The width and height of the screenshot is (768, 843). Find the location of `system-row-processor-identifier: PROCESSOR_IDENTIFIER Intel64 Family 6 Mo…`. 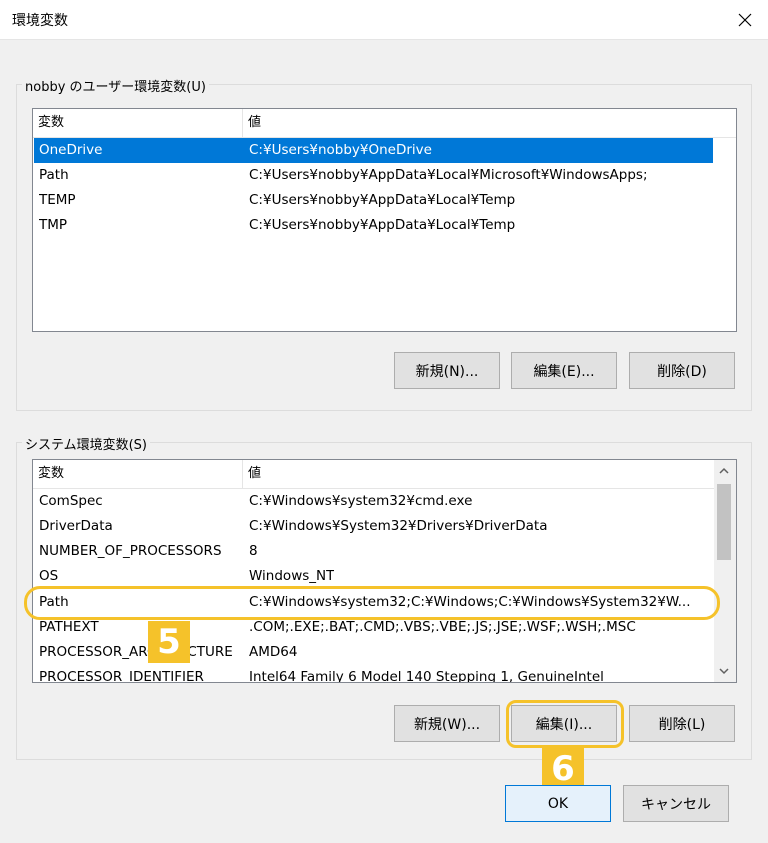

system-row-processor-identifier: PROCESSOR_IDENTIFIER Intel64 Family 6 Mo… is located at coordinates (374, 673).